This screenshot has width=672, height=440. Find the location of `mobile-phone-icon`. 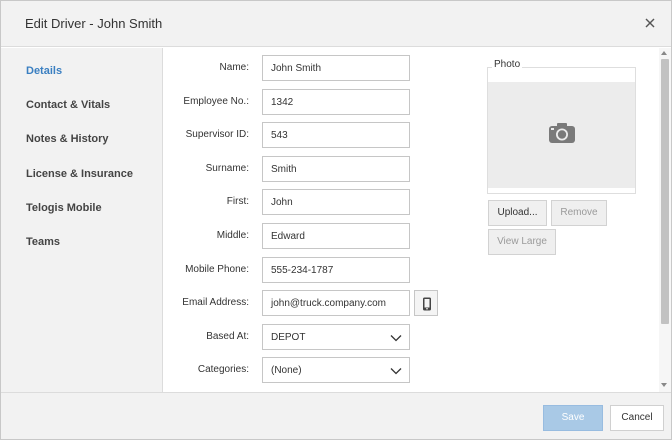

mobile-phone-icon is located at coordinates (427, 304).